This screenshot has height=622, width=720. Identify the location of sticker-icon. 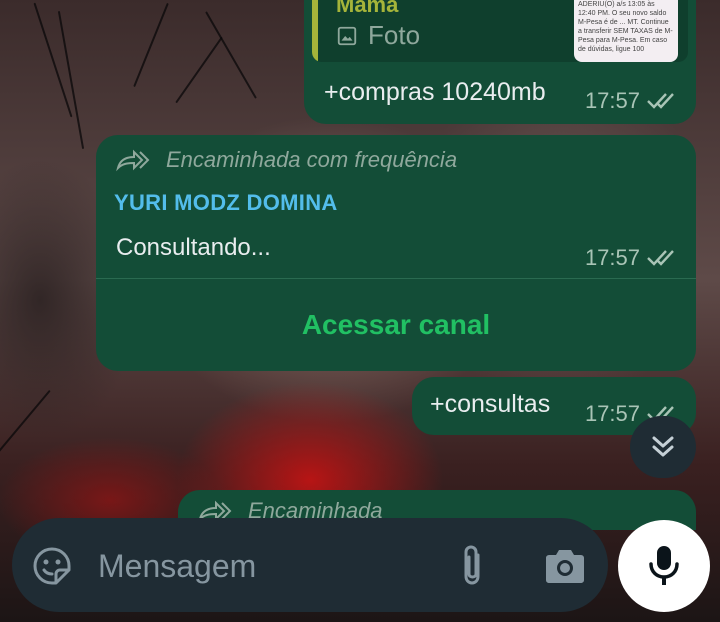
(52, 566).